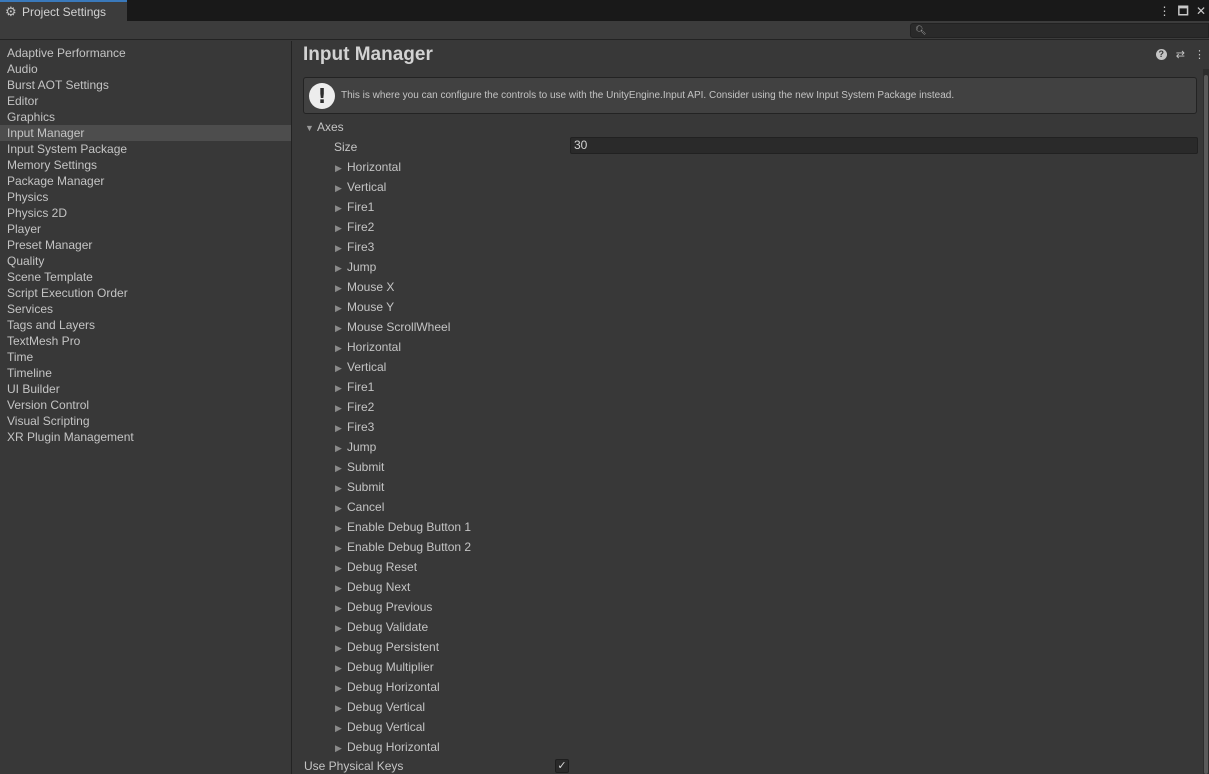 Image resolution: width=1209 pixels, height=774 pixels. Describe the element at coordinates (1161, 54) in the screenshot. I see `help-icon: ?` at that location.